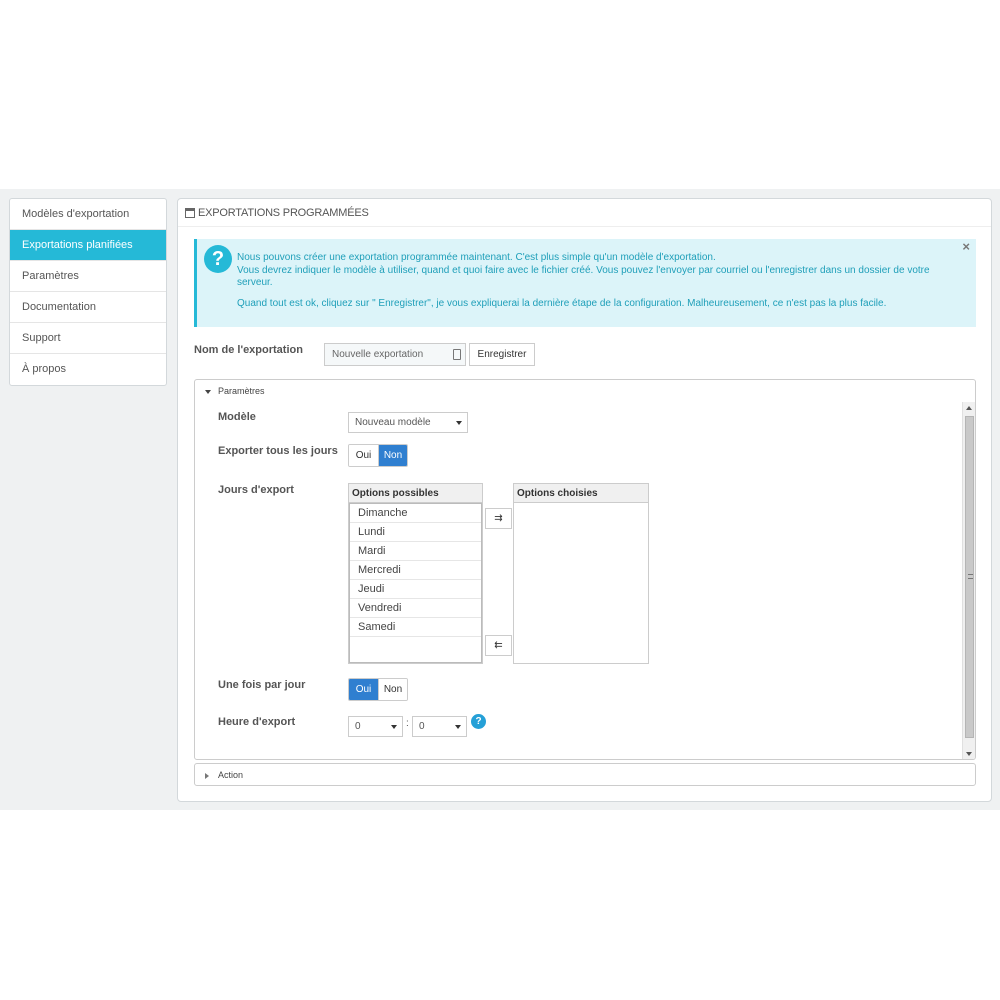 This screenshot has height=1000, width=1000. I want to click on list-item: Lundi, so click(415, 532).